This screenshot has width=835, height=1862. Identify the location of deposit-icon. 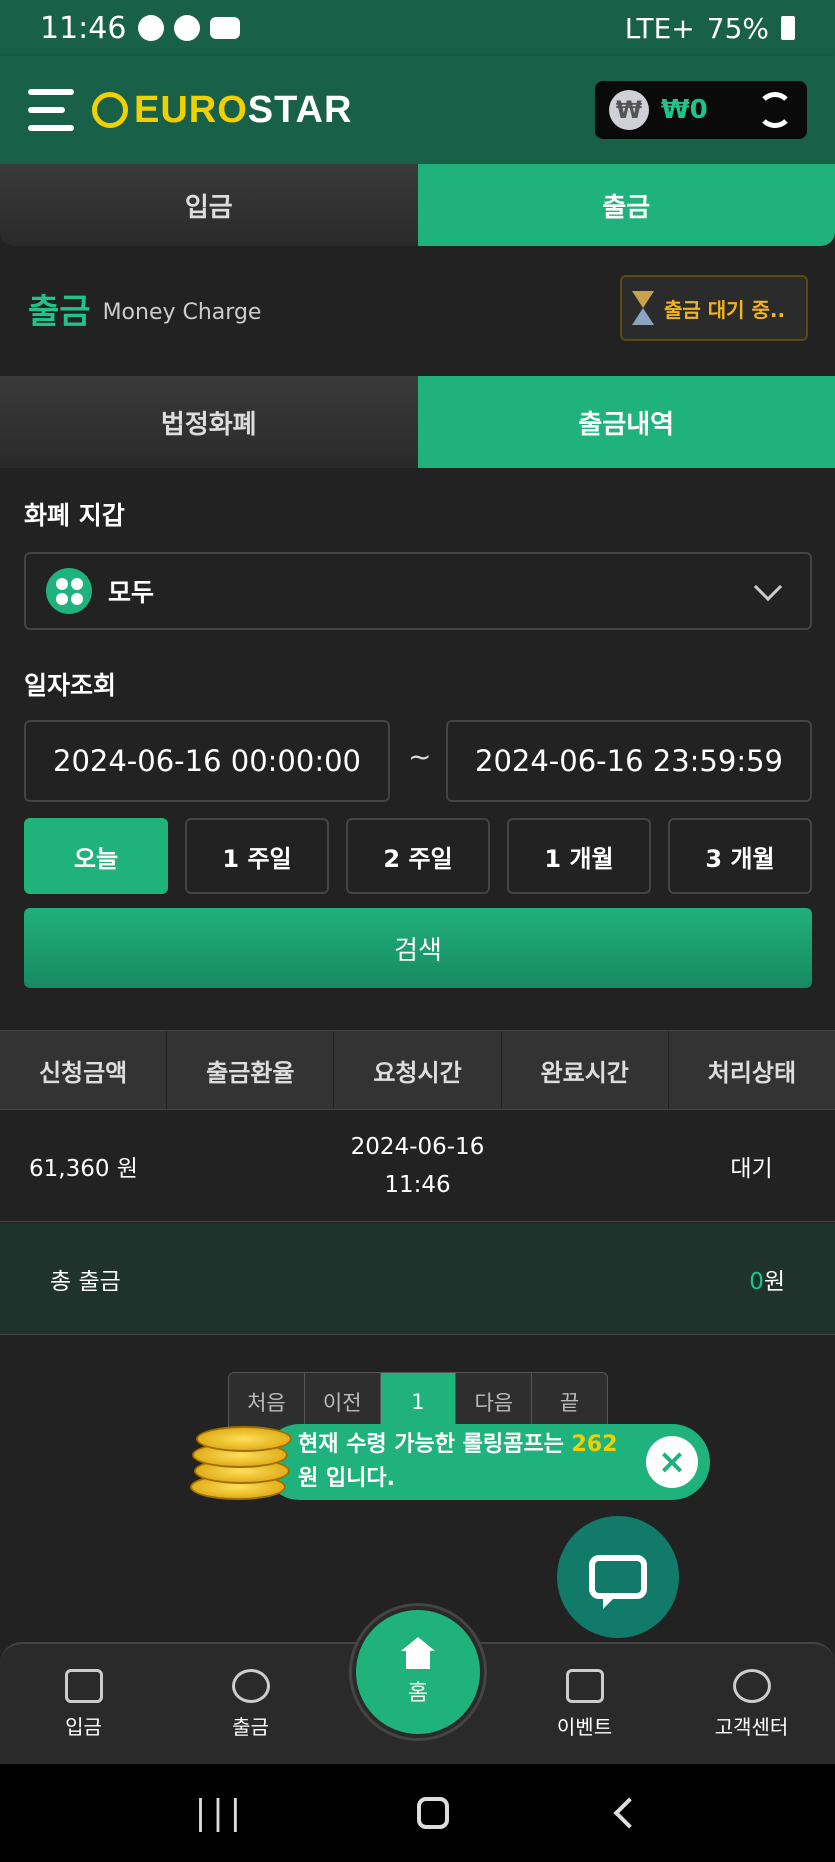
(83, 1685).